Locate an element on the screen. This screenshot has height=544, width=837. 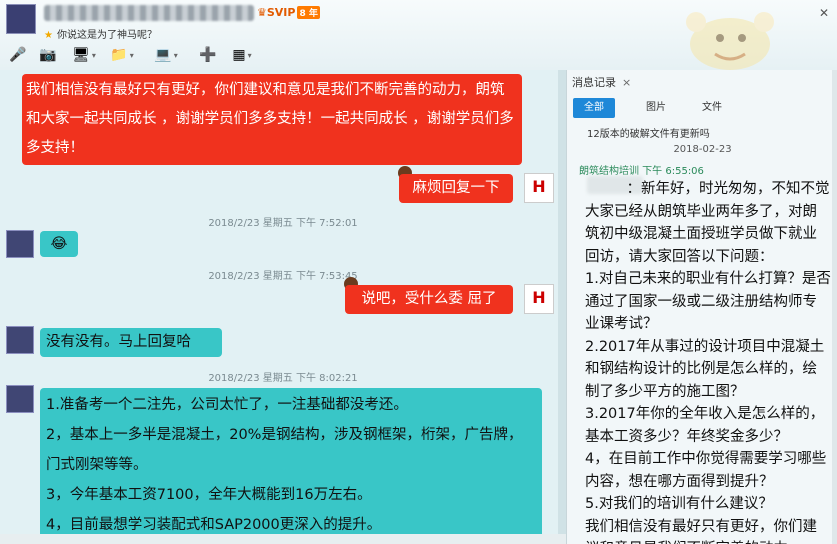
window-controls: ✕ is located at coordinates (824, 13).